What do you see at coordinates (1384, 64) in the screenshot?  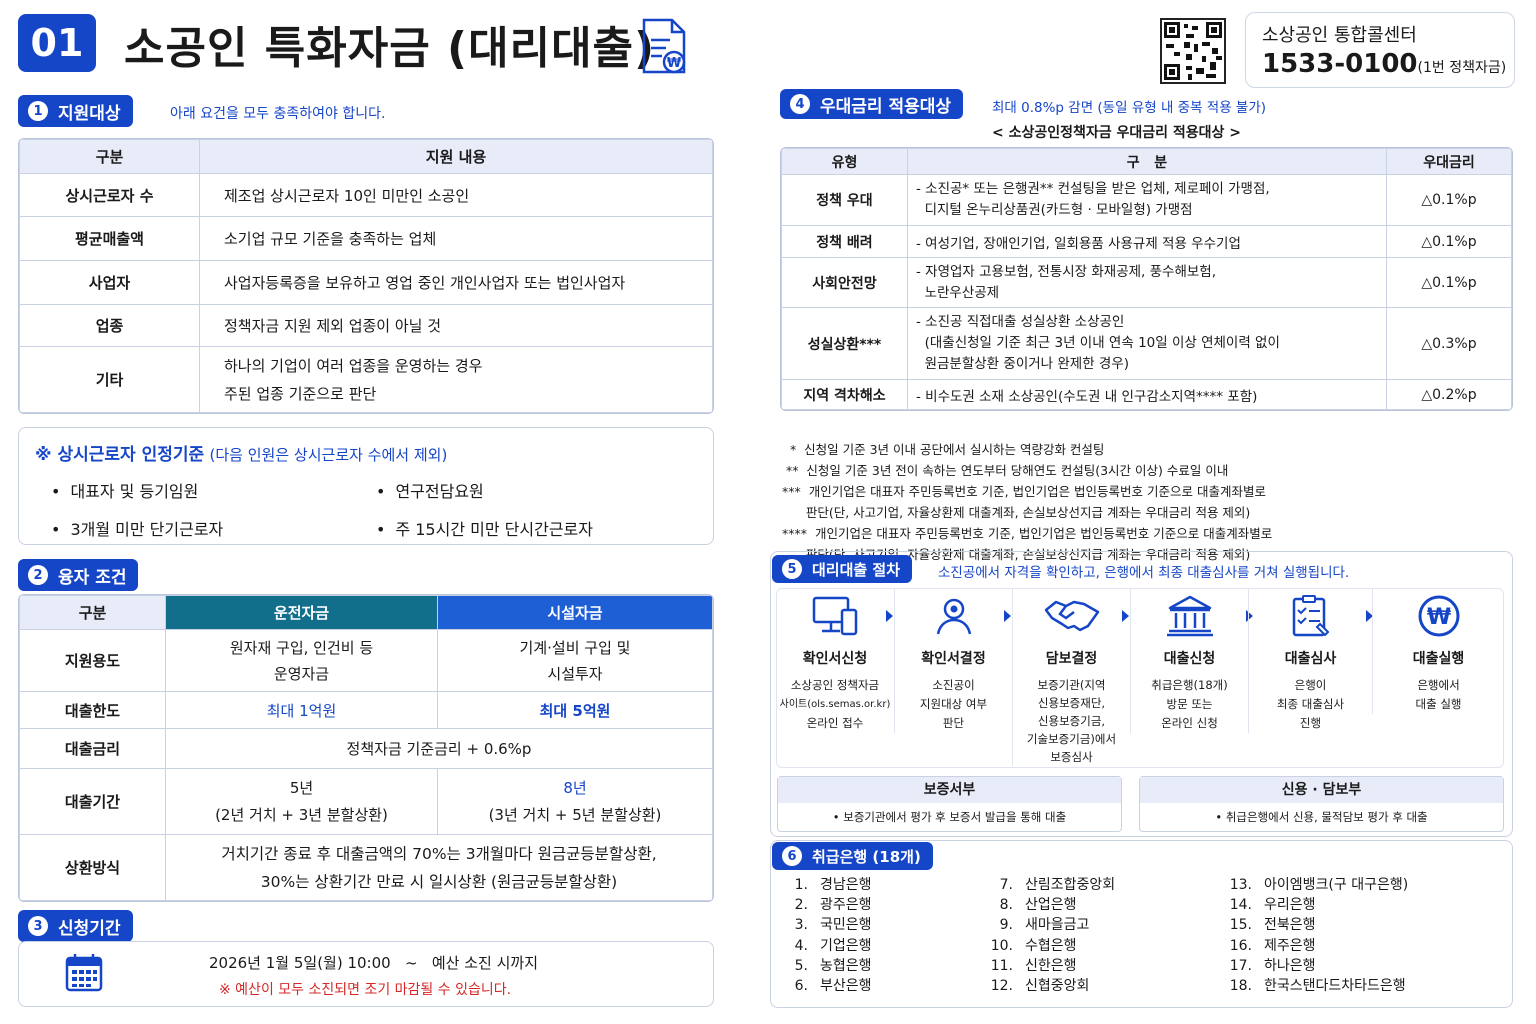 I see `call-center-phone: 1533-0100(1번 정책자금)` at bounding box center [1384, 64].